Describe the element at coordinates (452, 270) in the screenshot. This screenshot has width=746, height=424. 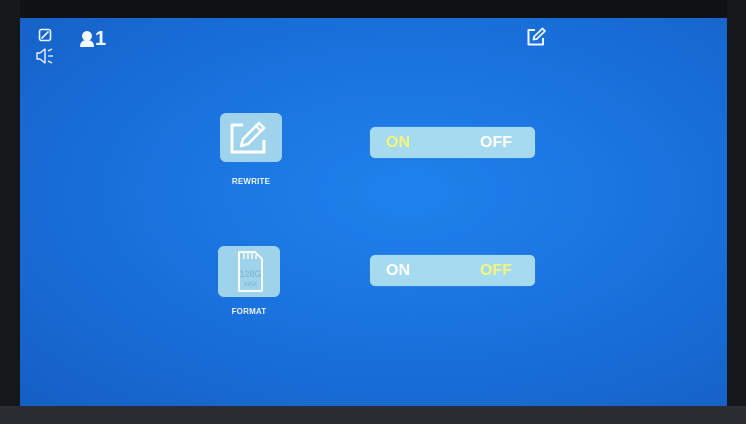
I see `format-toggle: ON OFF` at that location.